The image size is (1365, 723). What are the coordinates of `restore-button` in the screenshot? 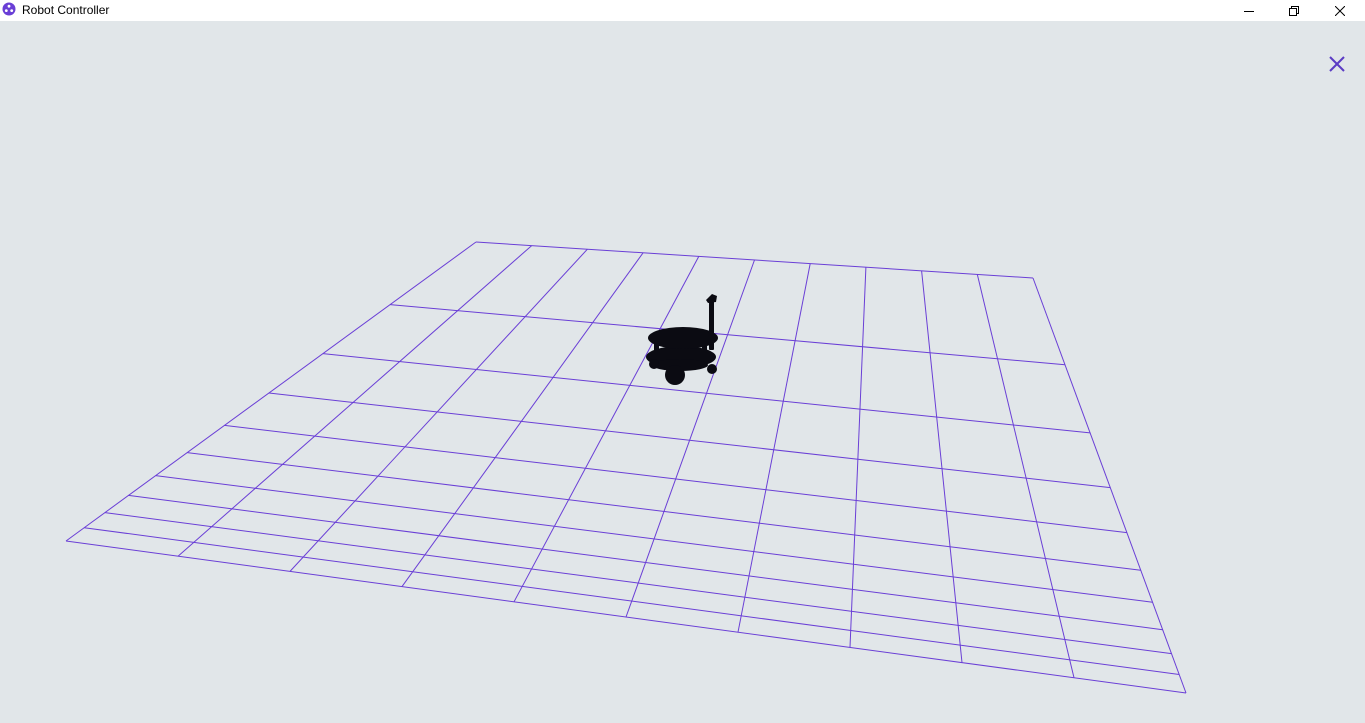 It's located at (1294, 10).